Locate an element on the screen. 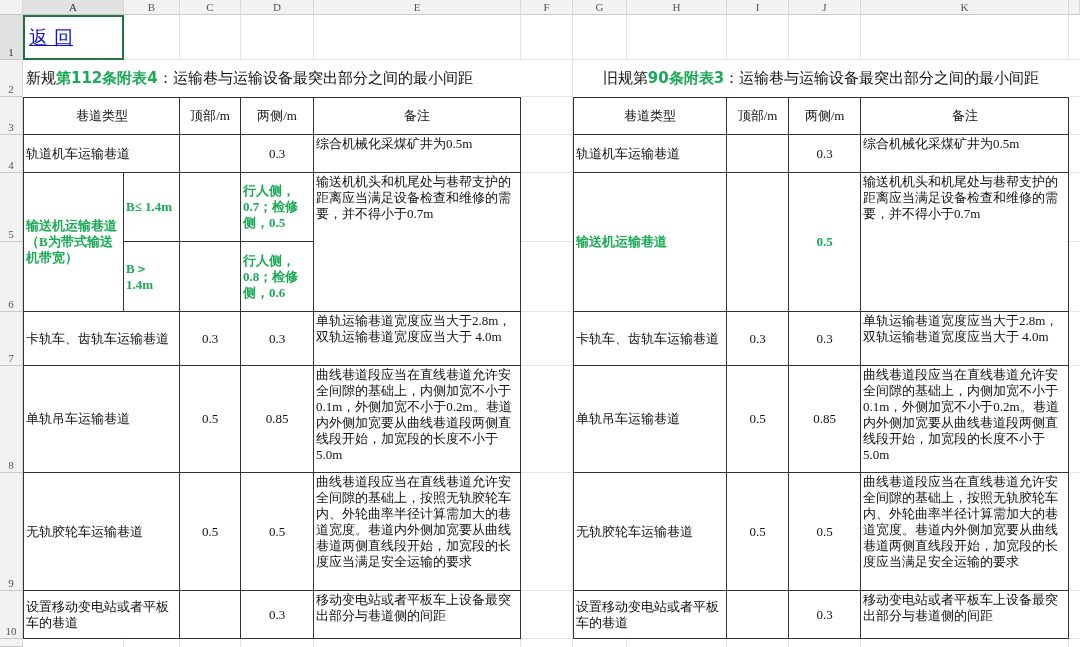 The height and width of the screenshot is (647, 1080). column-header: H is located at coordinates (677, 7).